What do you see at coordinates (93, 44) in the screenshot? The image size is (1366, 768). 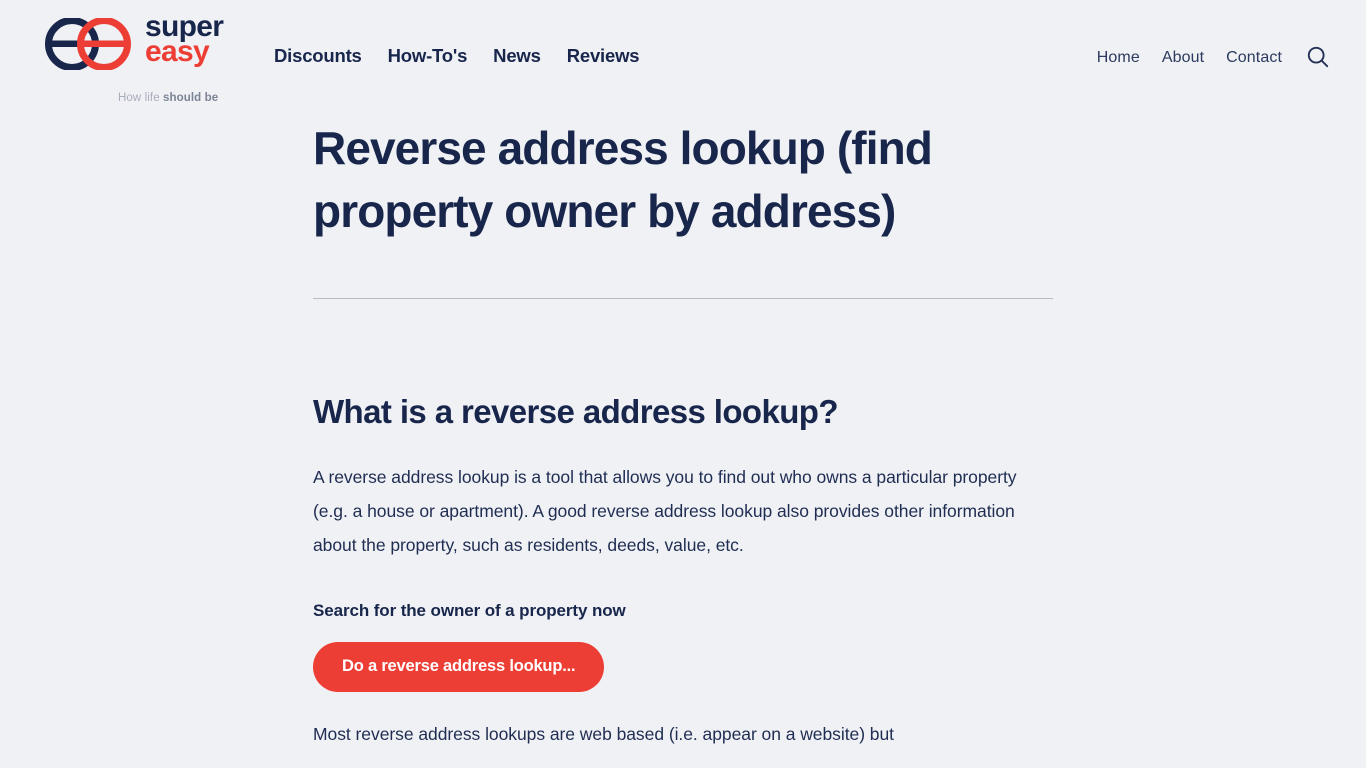 I see `double-e-logo-icon` at bounding box center [93, 44].